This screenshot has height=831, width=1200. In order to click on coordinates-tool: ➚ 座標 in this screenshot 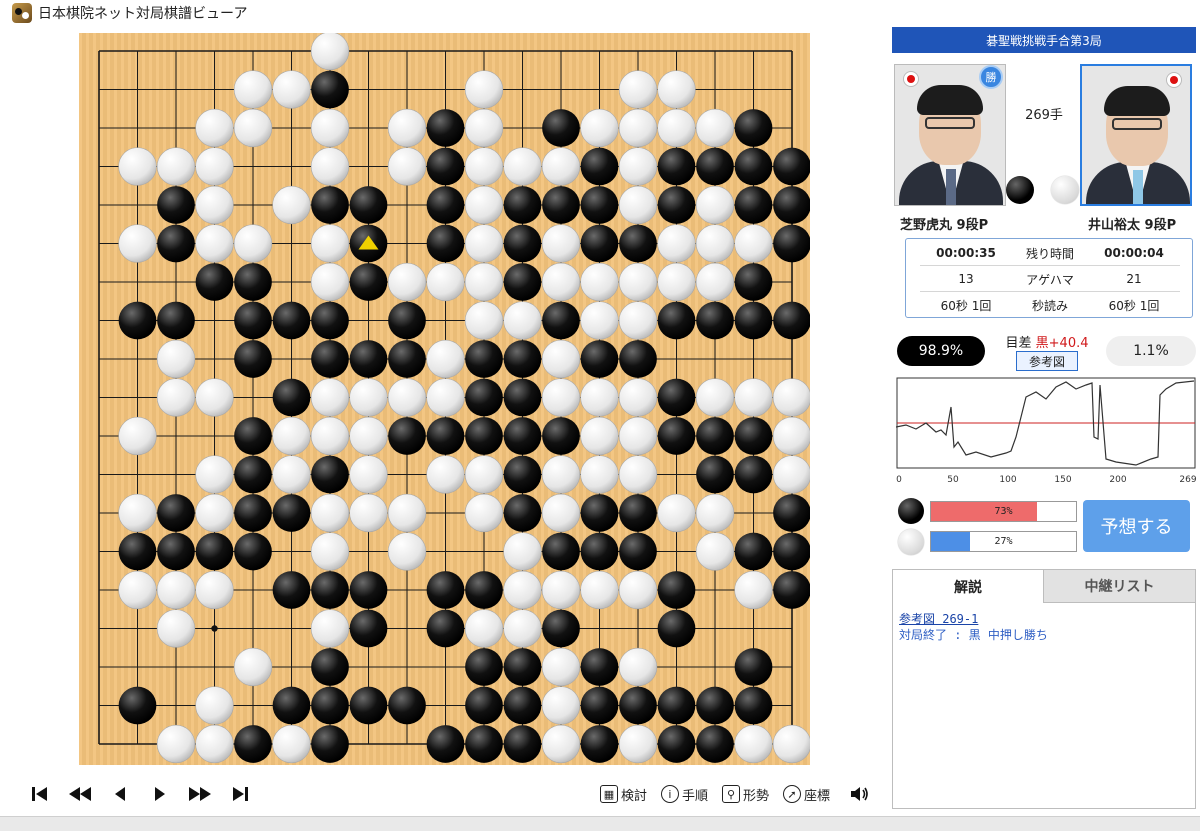, I will do `click(806, 794)`.